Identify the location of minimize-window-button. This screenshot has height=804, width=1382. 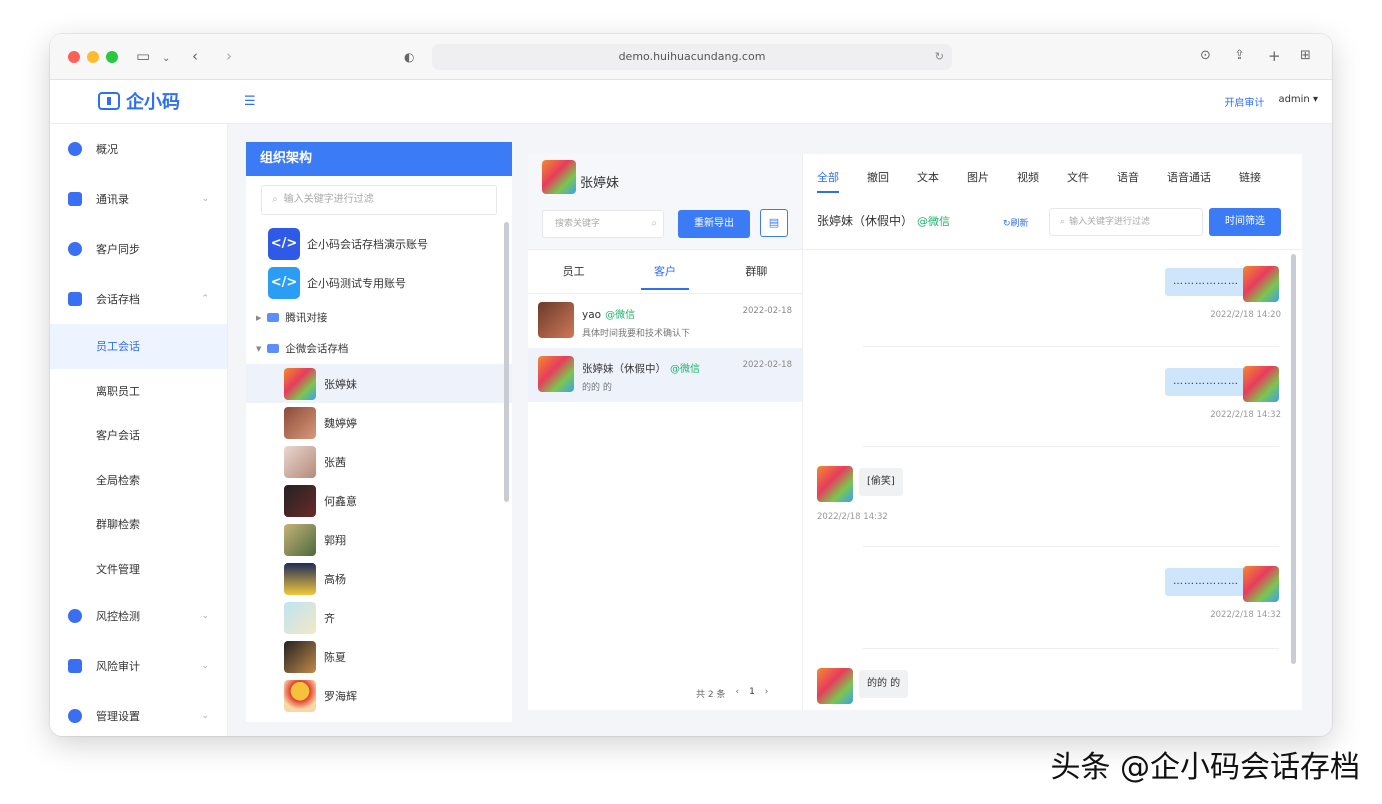
(93, 57).